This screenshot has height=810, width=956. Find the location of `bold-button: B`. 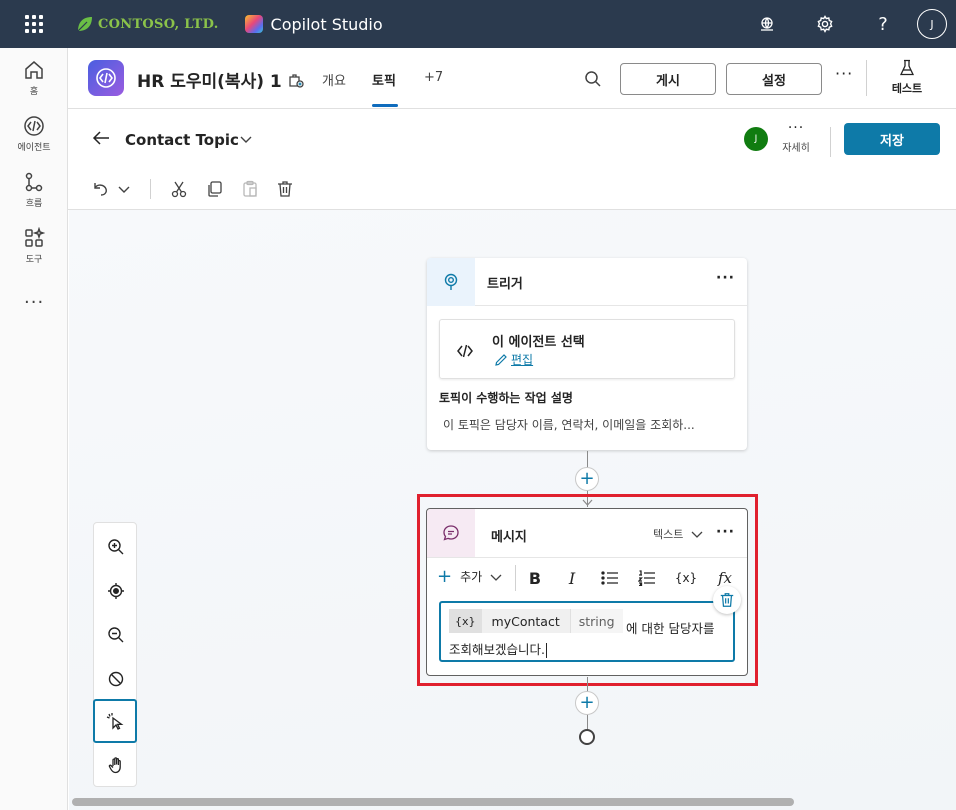

bold-button: B is located at coordinates (535, 578).